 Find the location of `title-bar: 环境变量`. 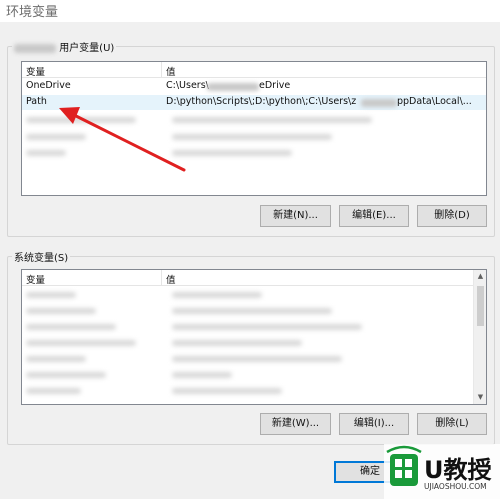

title-bar: 环境变量 is located at coordinates (250, 11).